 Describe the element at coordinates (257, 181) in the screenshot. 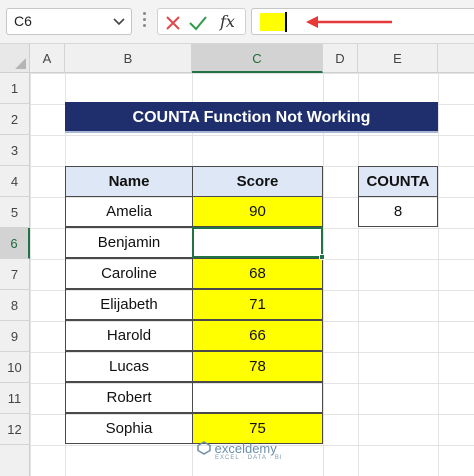

I see `table-header-score: Score` at that location.